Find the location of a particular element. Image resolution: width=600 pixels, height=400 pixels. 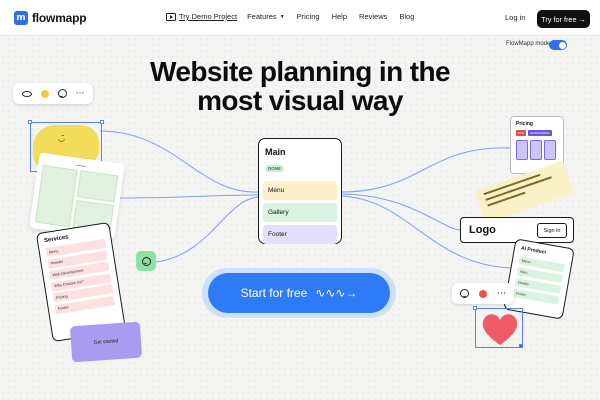

start-for-free-label: Start for free is located at coordinates (274, 293).